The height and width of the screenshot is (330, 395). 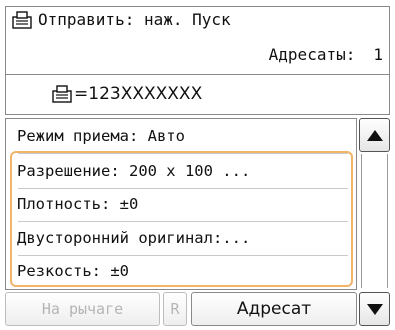 I want to click on address-button: Адресат, so click(x=274, y=309).